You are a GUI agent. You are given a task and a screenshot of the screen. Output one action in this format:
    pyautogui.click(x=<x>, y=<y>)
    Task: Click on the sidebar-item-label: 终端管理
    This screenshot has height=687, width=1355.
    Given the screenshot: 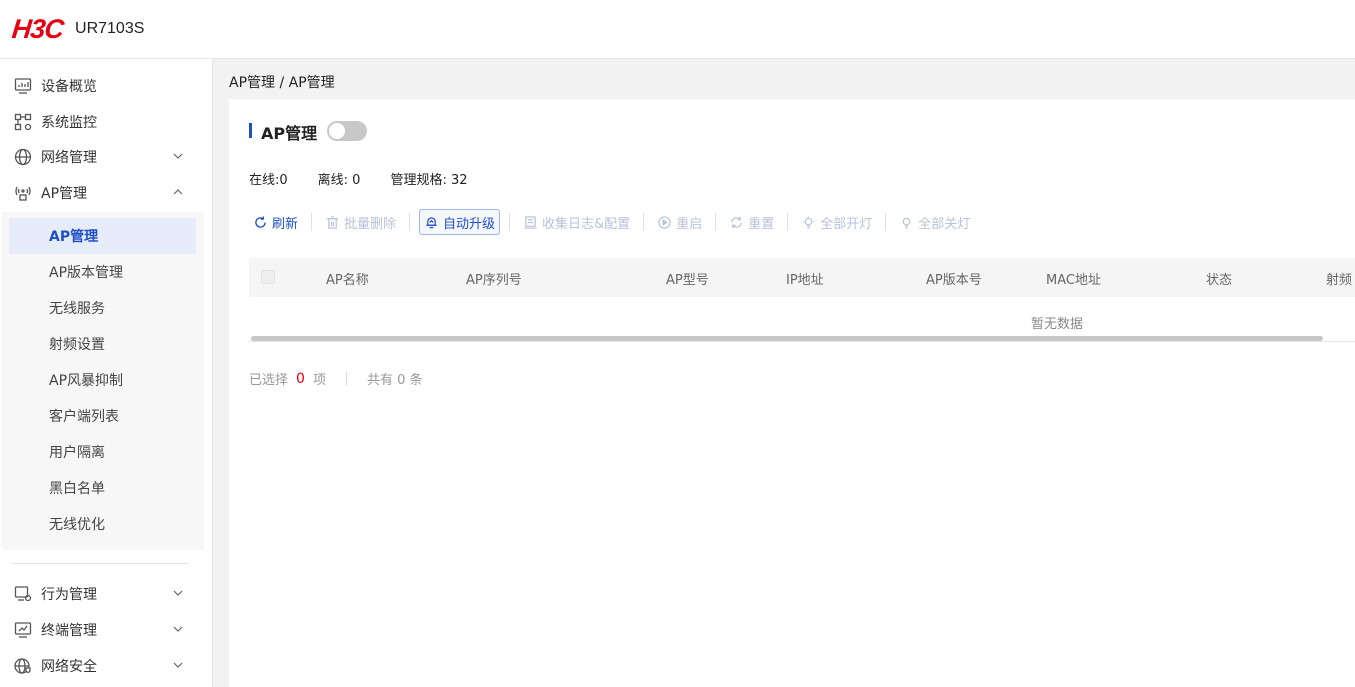 What is the action you would take?
    pyautogui.click(x=69, y=631)
    